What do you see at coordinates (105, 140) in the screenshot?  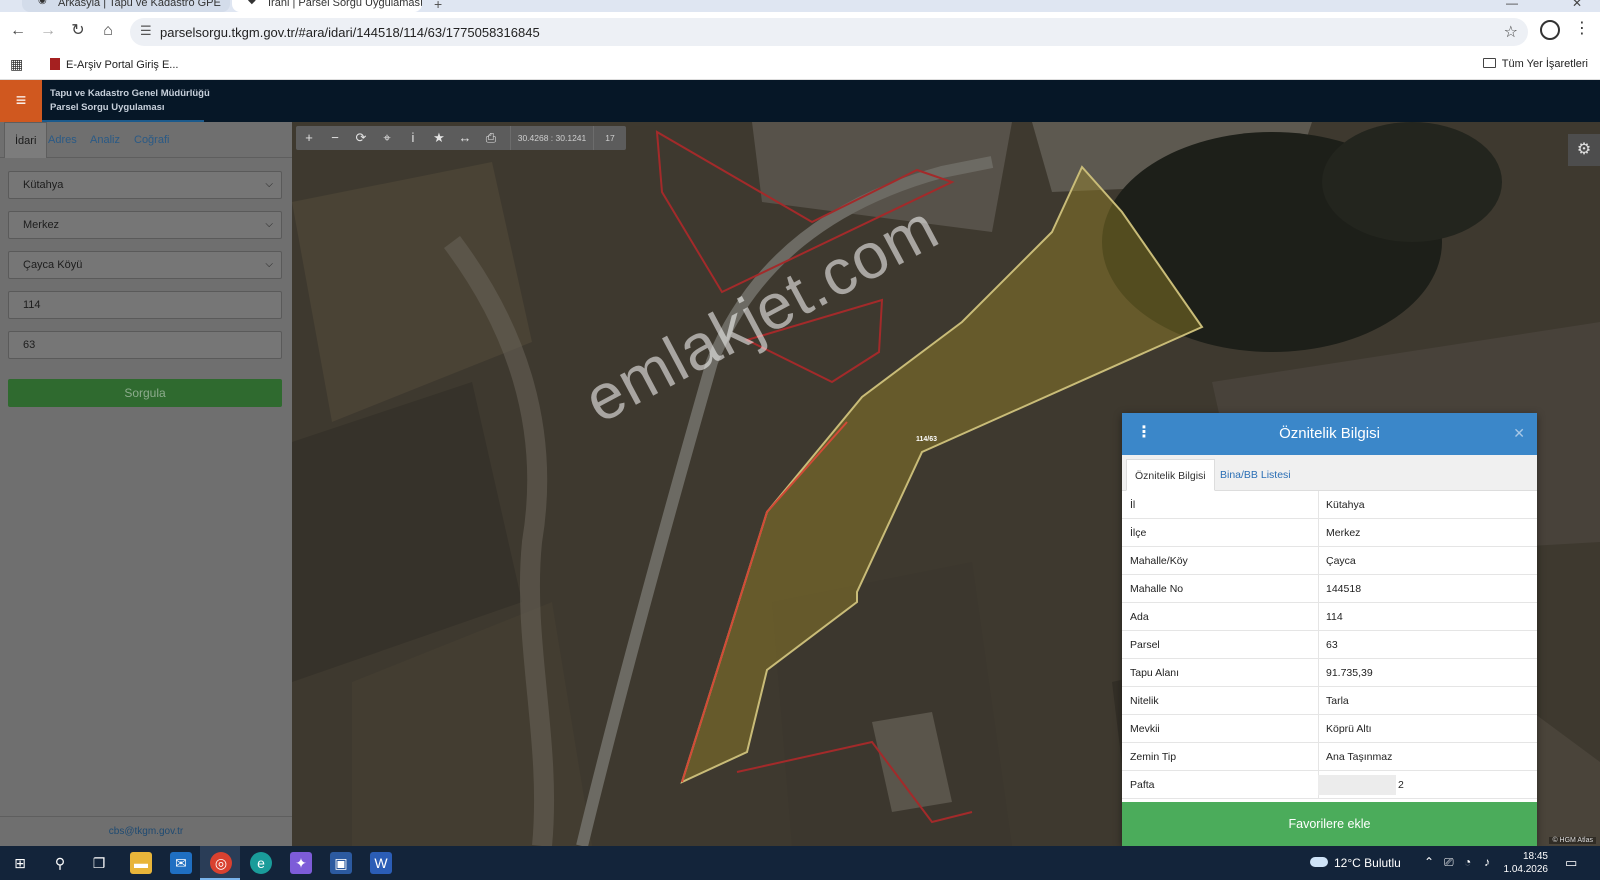 I see `tab-analiz: Analiz` at bounding box center [105, 140].